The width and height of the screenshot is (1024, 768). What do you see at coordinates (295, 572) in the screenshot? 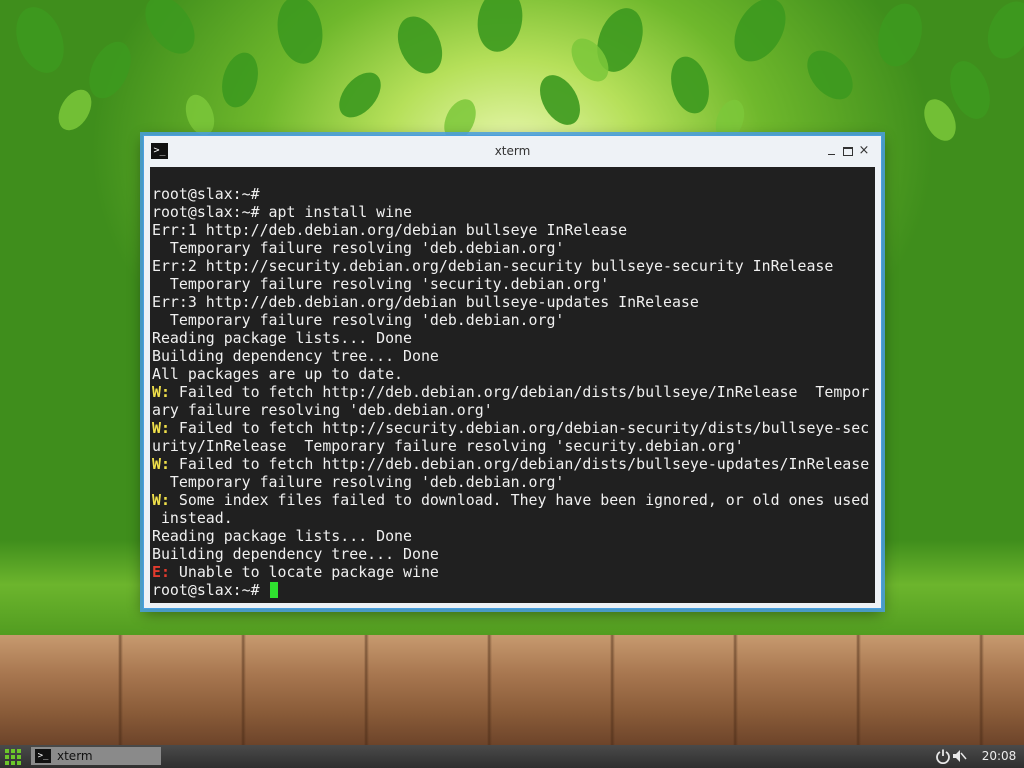
I see `terminal-line: E: Unable to locate package wine` at bounding box center [295, 572].